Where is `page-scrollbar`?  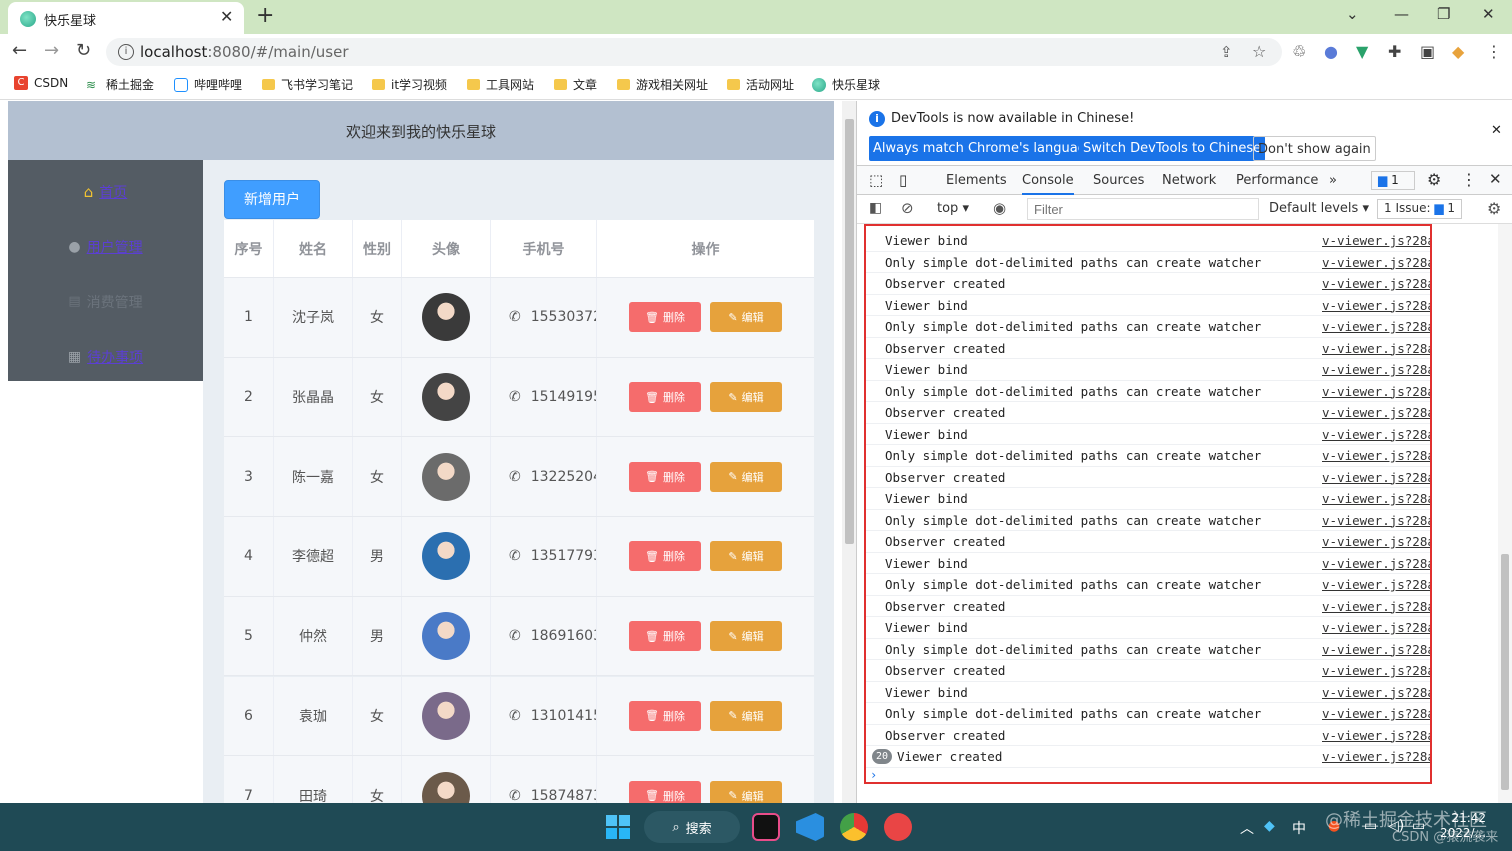 page-scrollbar is located at coordinates (849, 452).